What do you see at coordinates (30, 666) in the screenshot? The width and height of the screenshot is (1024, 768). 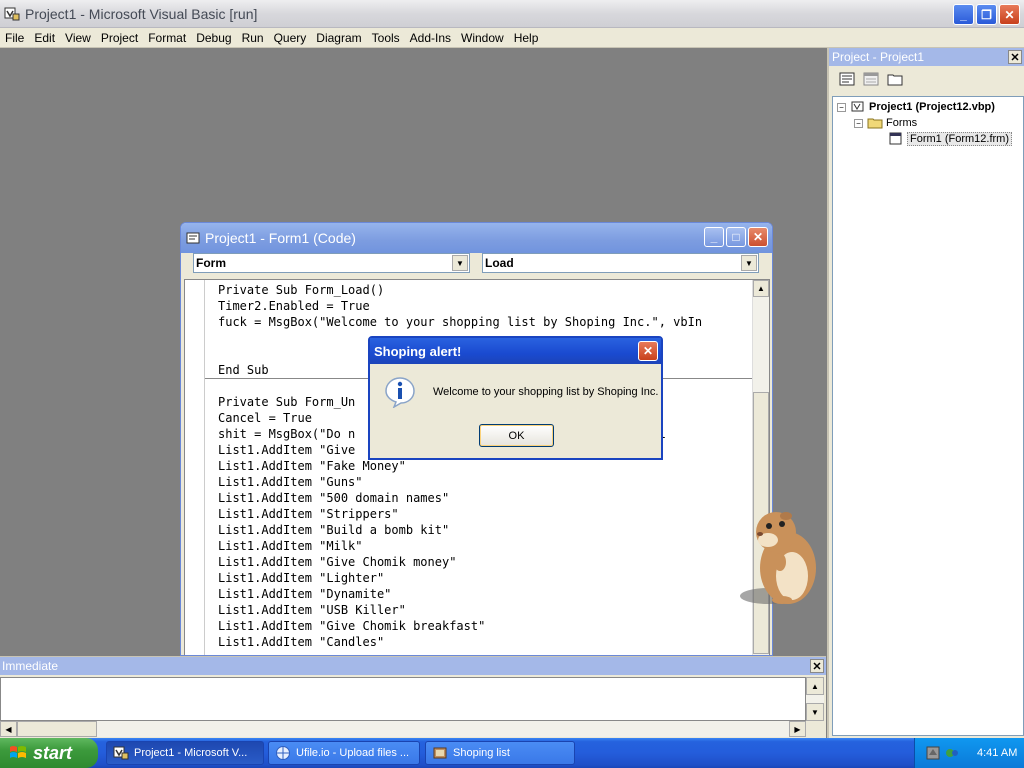 I see `immediate-title: Immediate` at bounding box center [30, 666].